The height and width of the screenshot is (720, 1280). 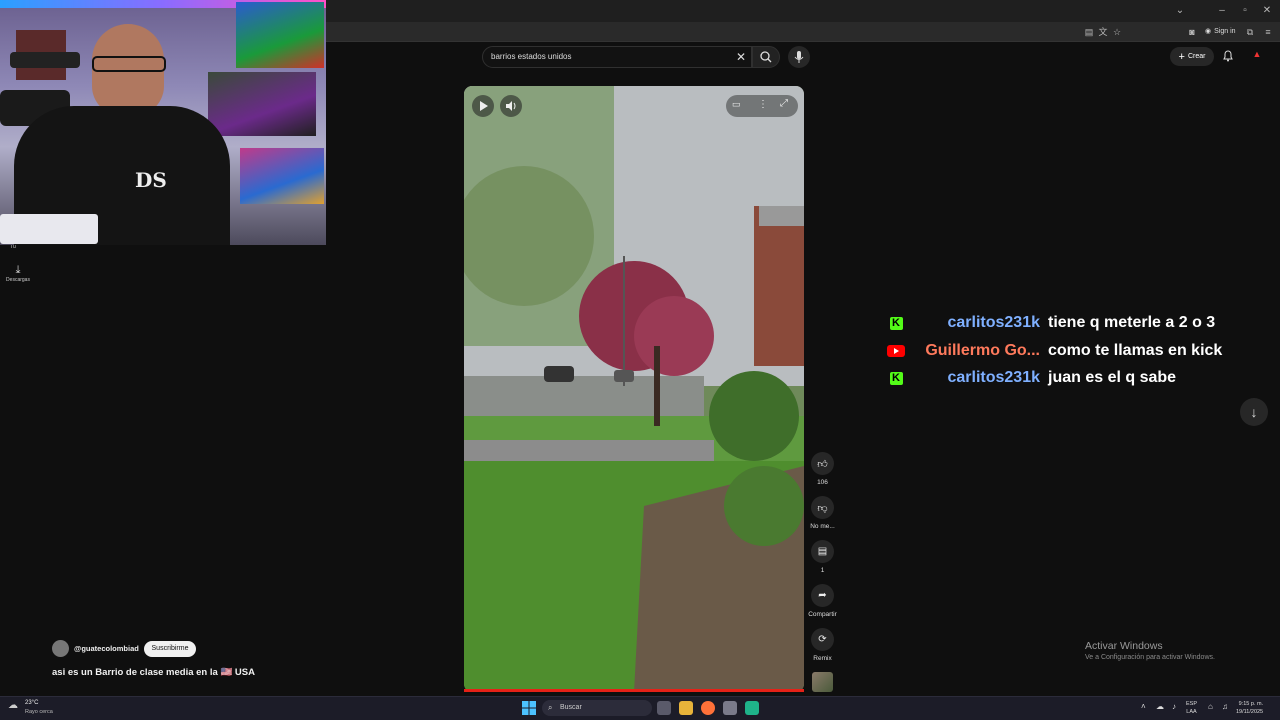 I want to click on glasses, so click(x=129, y=64).